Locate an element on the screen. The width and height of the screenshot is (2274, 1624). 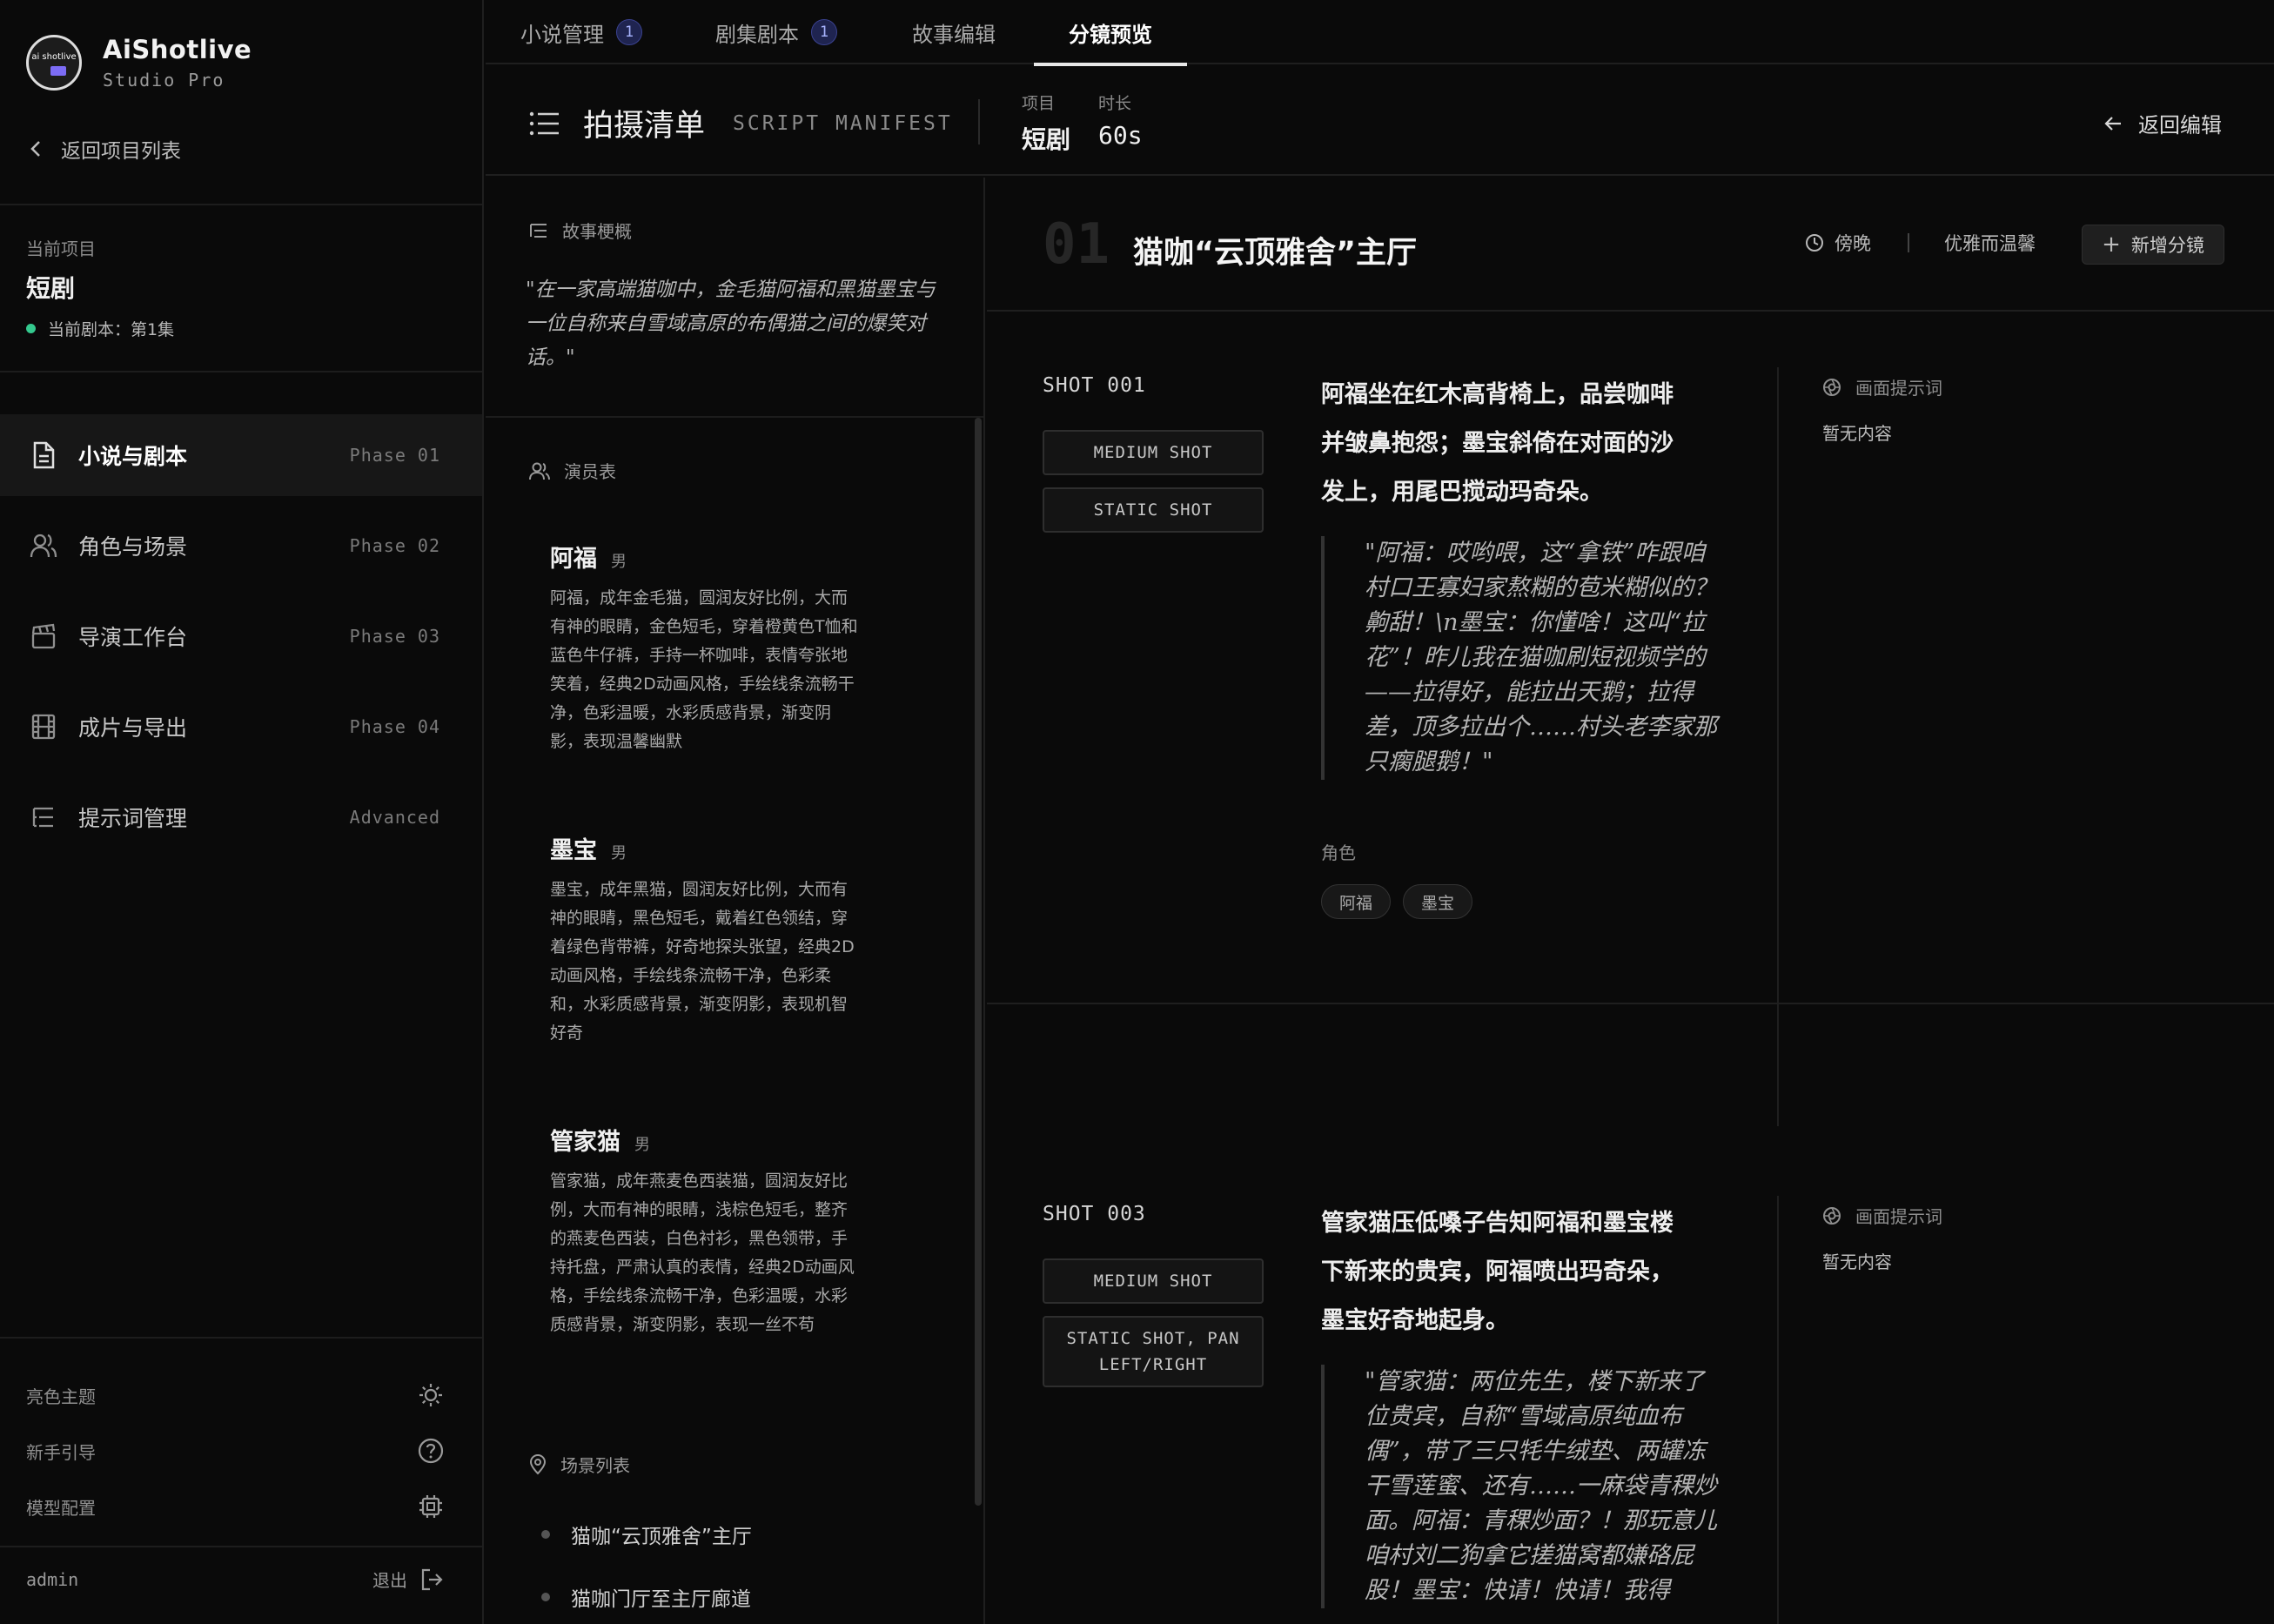
nav-phase: Phase 01 is located at coordinates (394, 456).